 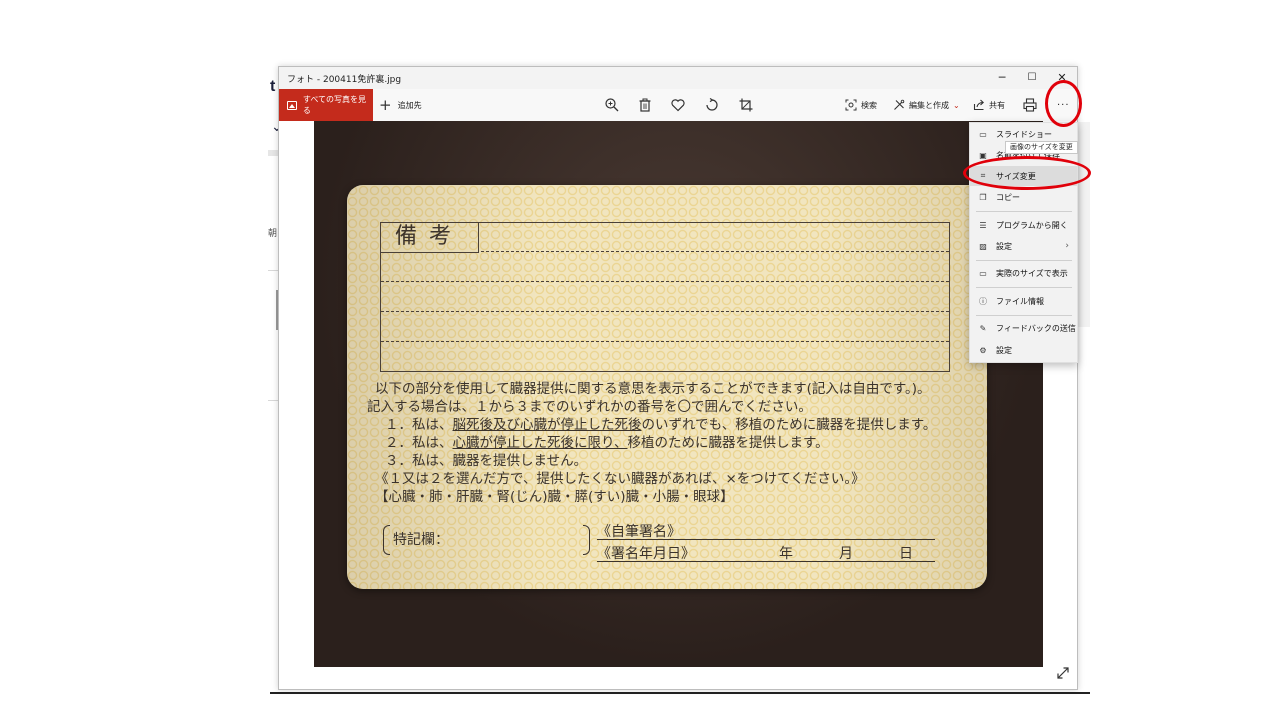 What do you see at coordinates (486, 461) in the screenshot?
I see `option-3-line: ３．私は、臓器を提供しません。` at bounding box center [486, 461].